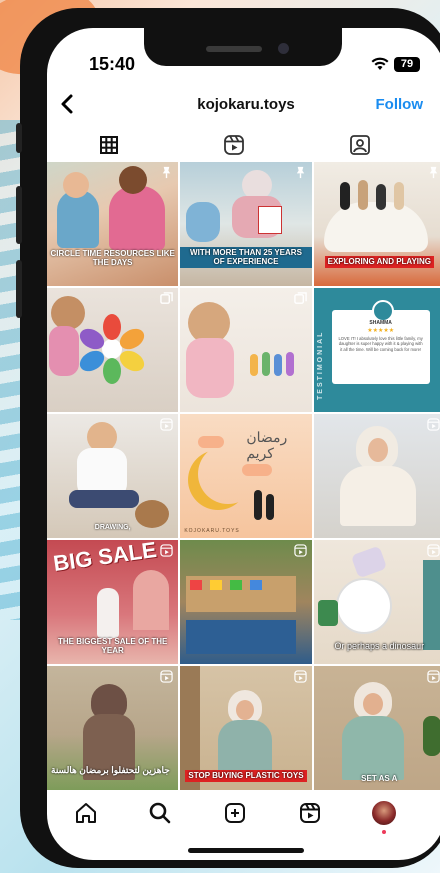 The width and height of the screenshot is (440, 873). What do you see at coordinates (110, 770) in the screenshot?
I see `post-caption: جاهزين لتحتفلوا برمضان هالسنة` at bounding box center [110, 770].